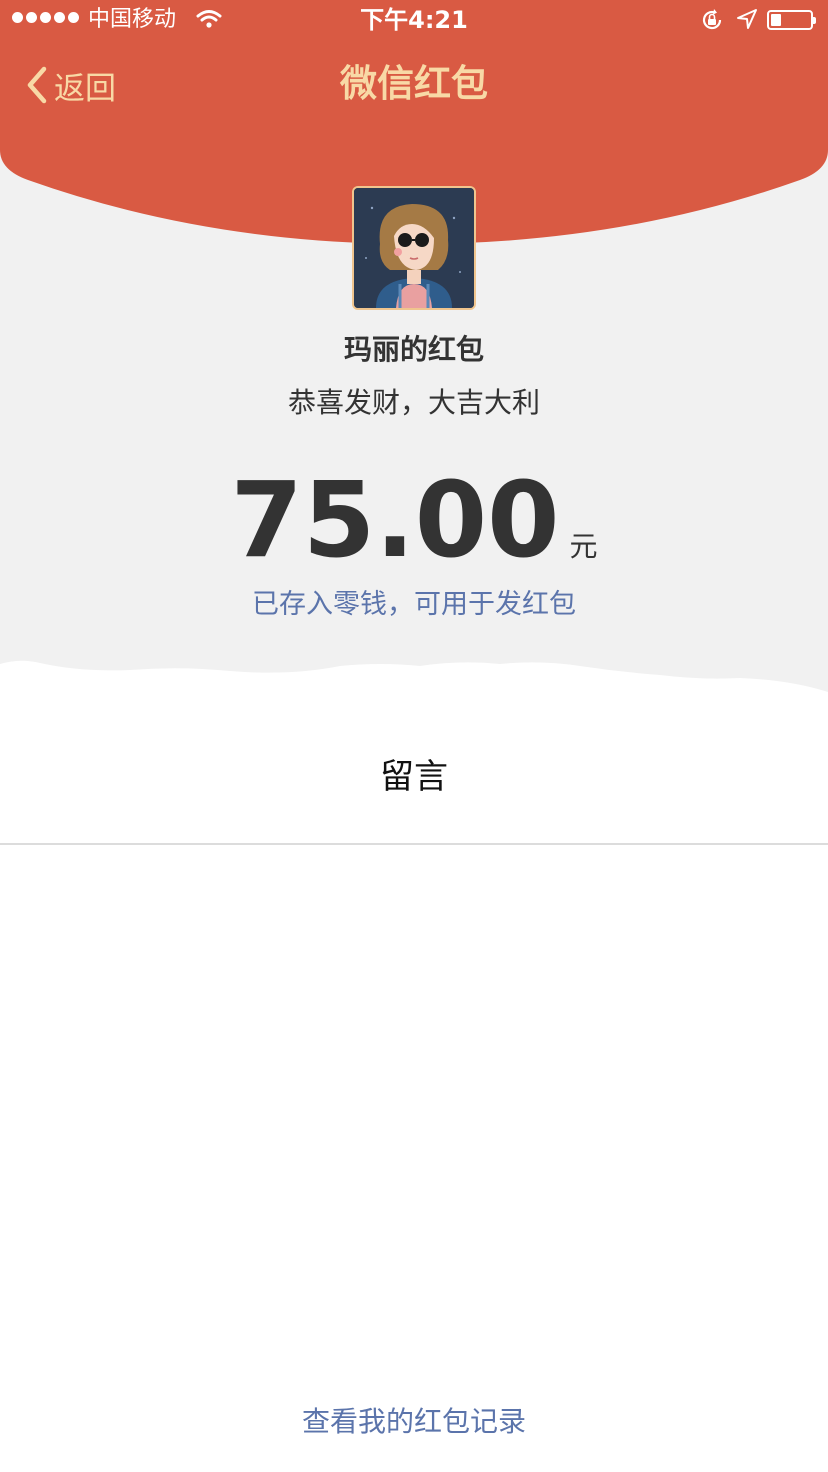  I want to click on avatar, so click(414, 248).